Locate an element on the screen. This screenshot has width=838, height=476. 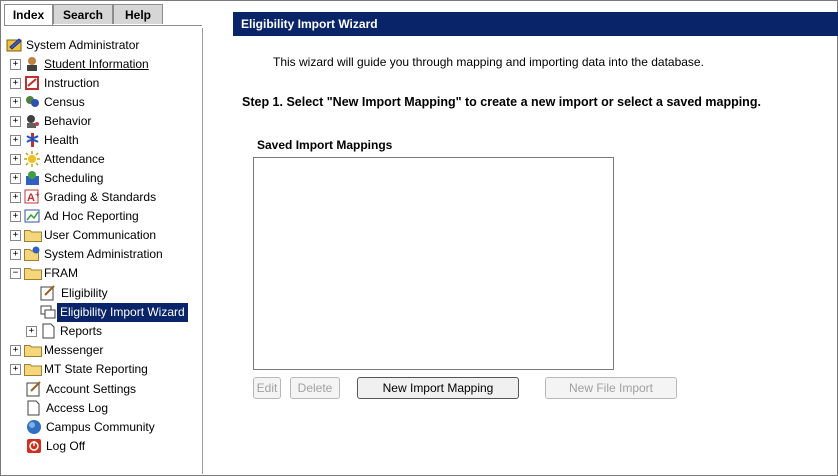
new-import-mapping-button: New Import Mapping is located at coordinates (438, 388).